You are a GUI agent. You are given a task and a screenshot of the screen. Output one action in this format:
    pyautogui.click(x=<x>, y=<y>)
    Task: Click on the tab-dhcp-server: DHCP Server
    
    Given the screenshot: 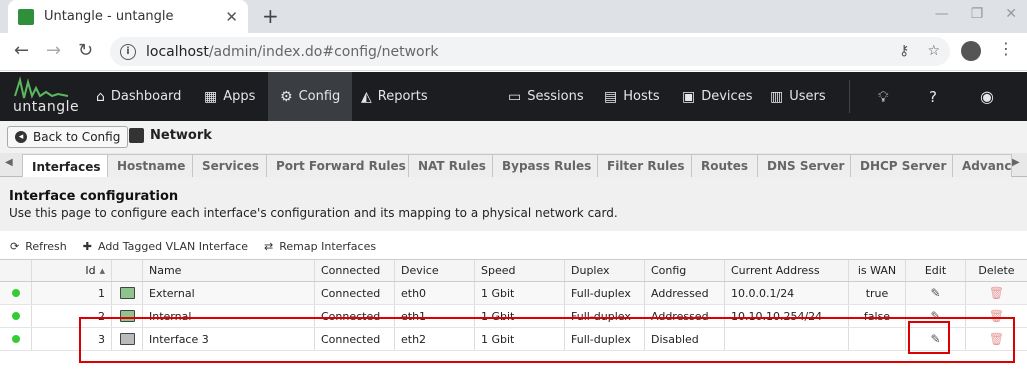 What is the action you would take?
    pyautogui.click(x=903, y=165)
    